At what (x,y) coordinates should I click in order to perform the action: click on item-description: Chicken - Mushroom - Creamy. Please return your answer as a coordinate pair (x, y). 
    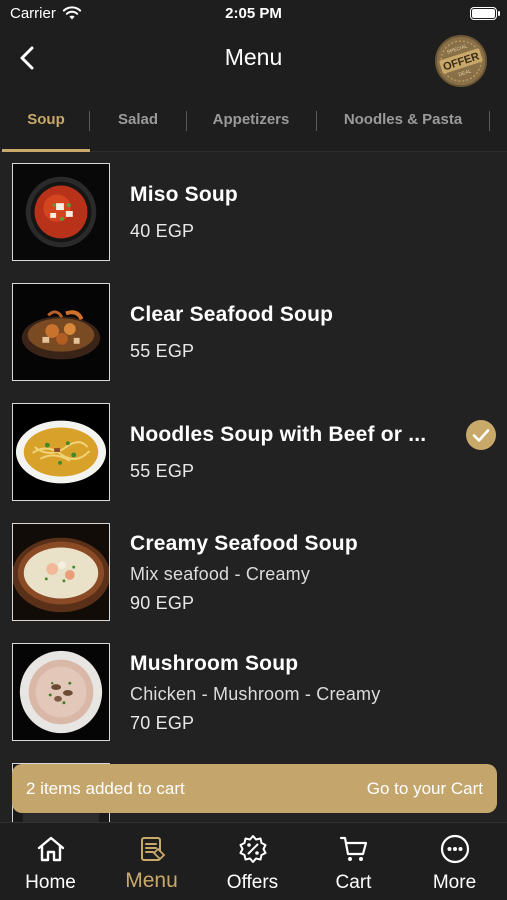
    Looking at the image, I should click on (255, 694).